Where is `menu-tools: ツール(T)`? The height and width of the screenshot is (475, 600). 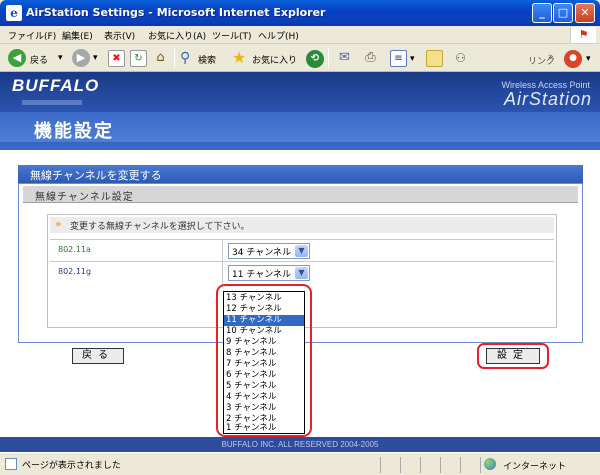 menu-tools: ツール(T) is located at coordinates (232, 35).